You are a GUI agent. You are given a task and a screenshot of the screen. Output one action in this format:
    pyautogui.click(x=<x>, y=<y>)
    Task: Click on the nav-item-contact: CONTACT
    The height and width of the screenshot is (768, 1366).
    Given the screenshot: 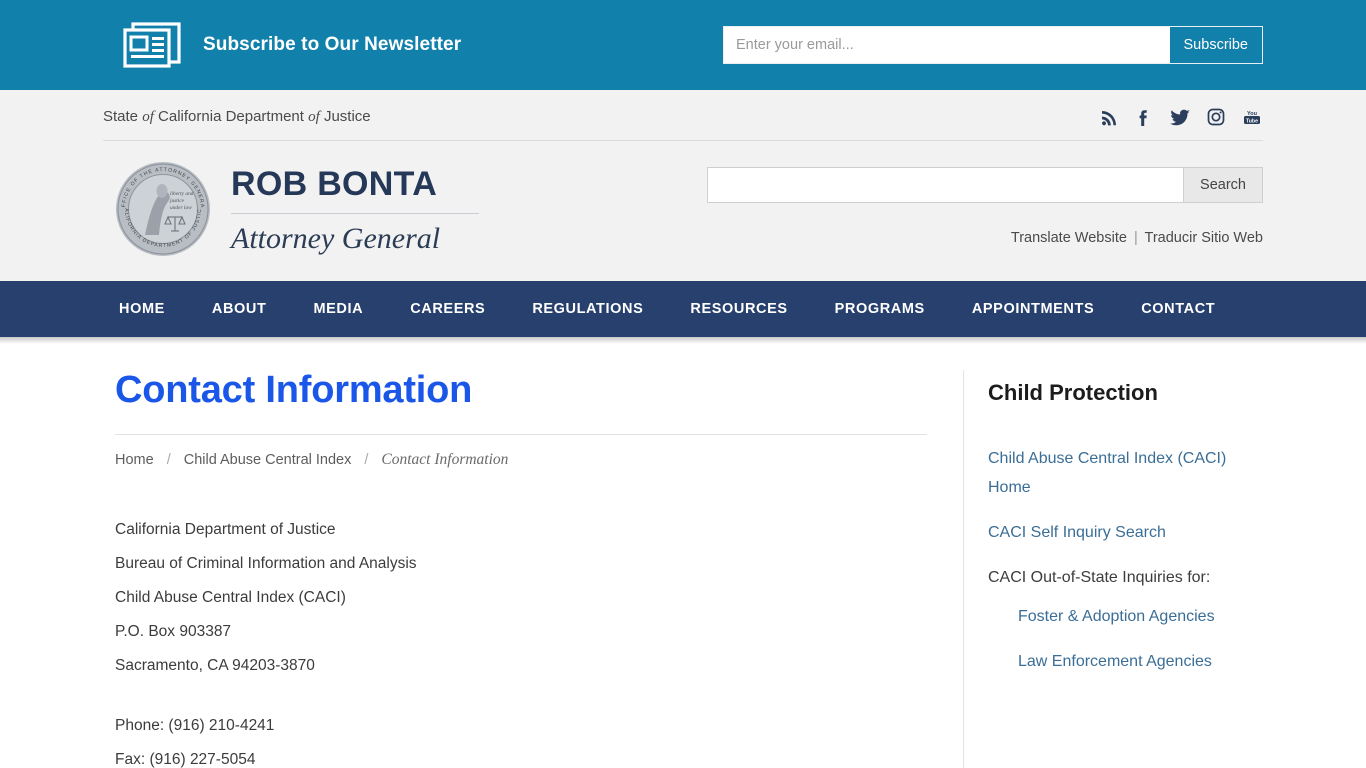 What is the action you would take?
    pyautogui.click(x=1178, y=309)
    